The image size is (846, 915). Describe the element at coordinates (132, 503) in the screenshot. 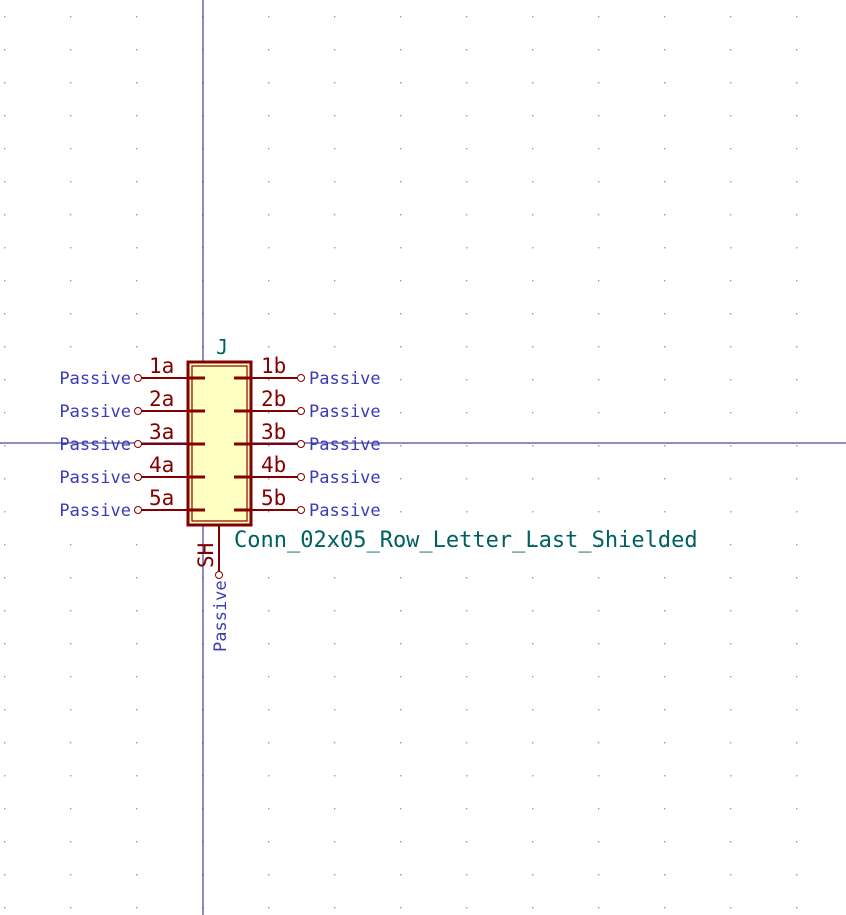

I see `pin-5a: 5a Passive` at that location.